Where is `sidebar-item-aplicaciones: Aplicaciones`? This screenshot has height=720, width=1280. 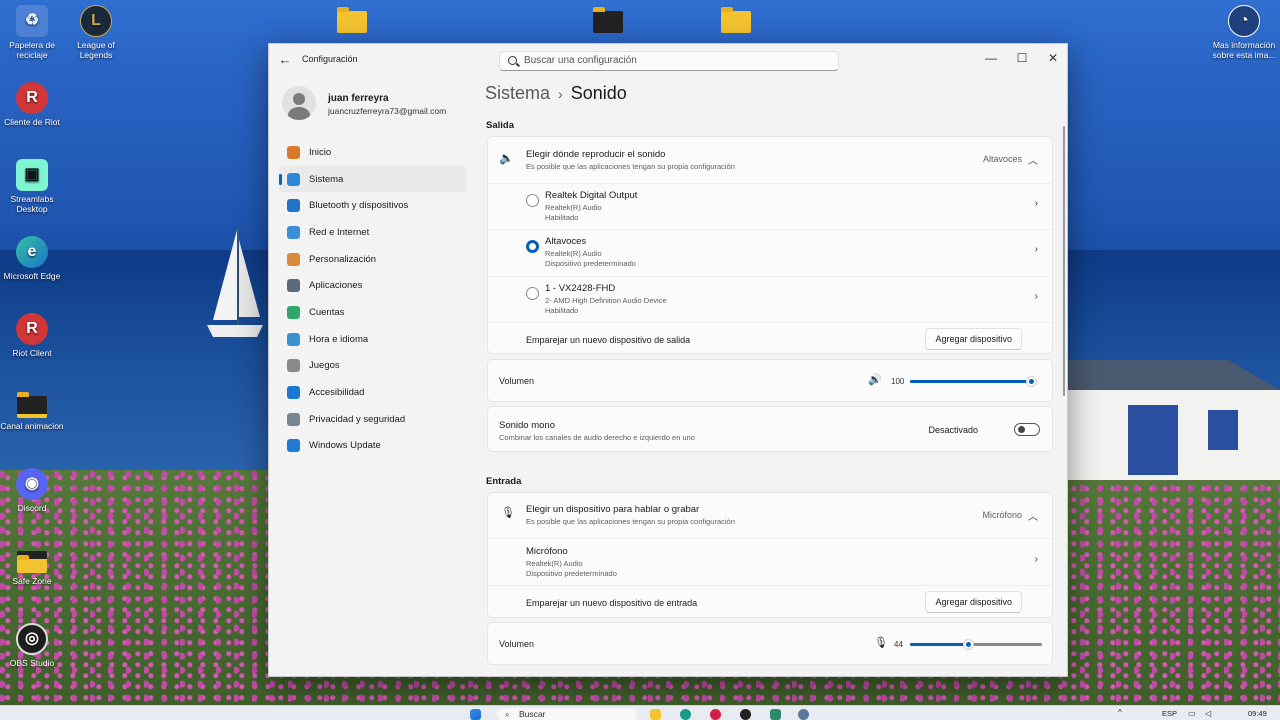
sidebar-item-aplicaciones: Aplicaciones is located at coordinates (373, 285).